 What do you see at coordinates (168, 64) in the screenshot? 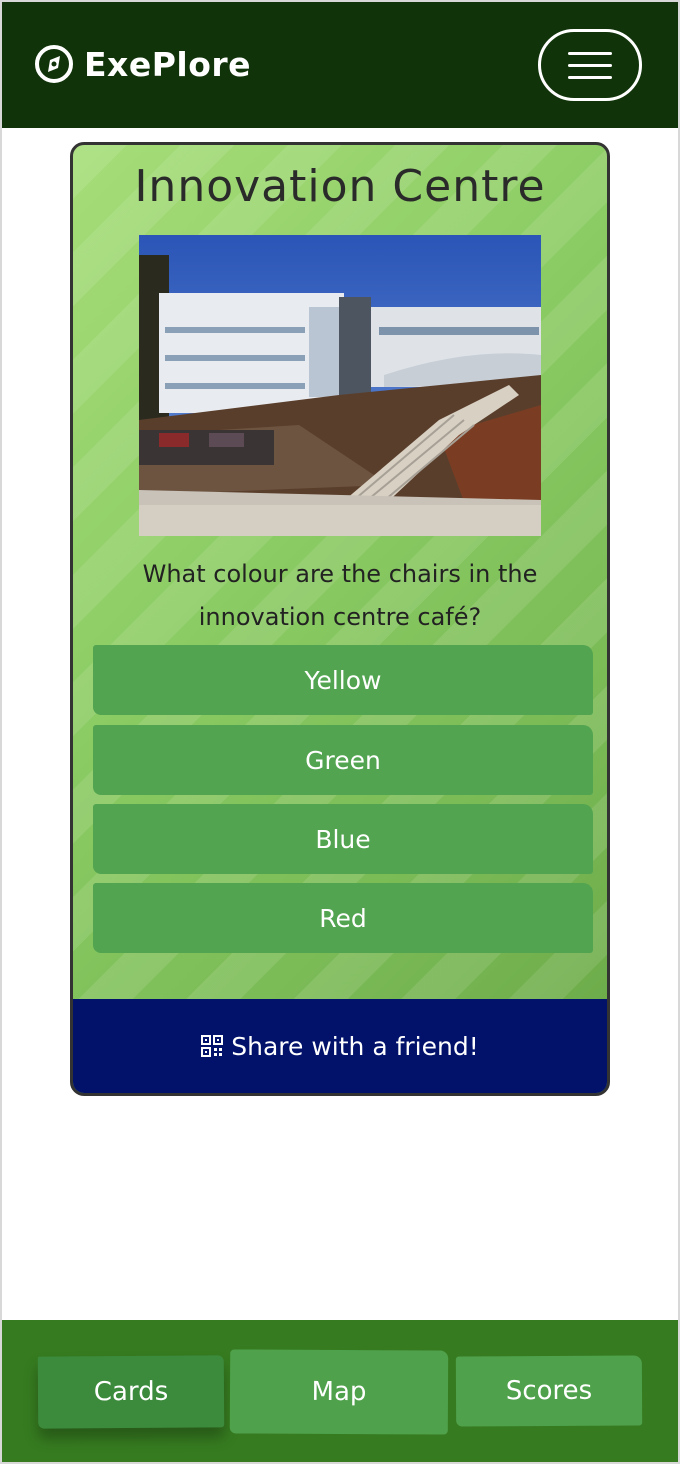
I see `app-name: ExePlore` at bounding box center [168, 64].